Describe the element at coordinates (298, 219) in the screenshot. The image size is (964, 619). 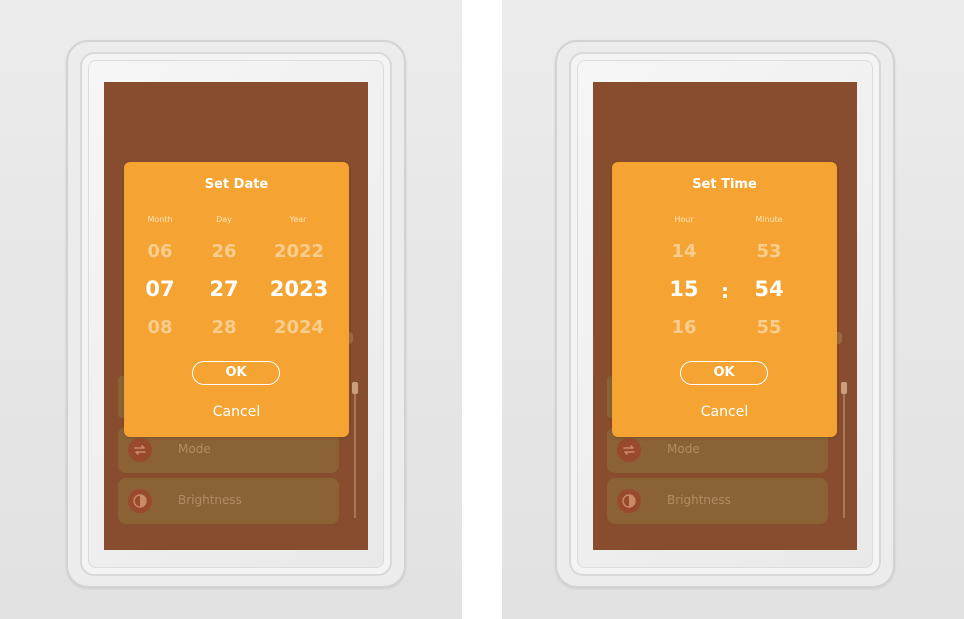
I see `year-column-label: Year` at that location.